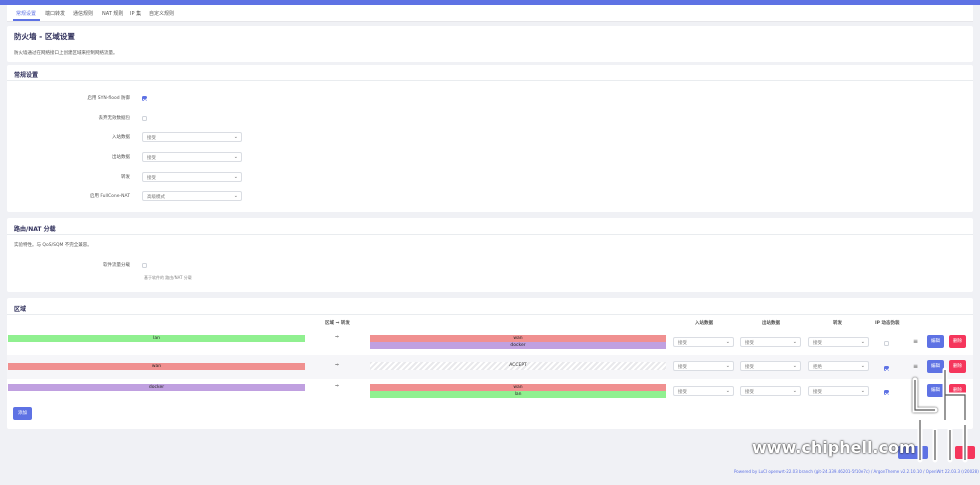 This screenshot has width=980, height=485. Describe the element at coordinates (144, 265) in the screenshot. I see `software-offload-checkbox` at that location.